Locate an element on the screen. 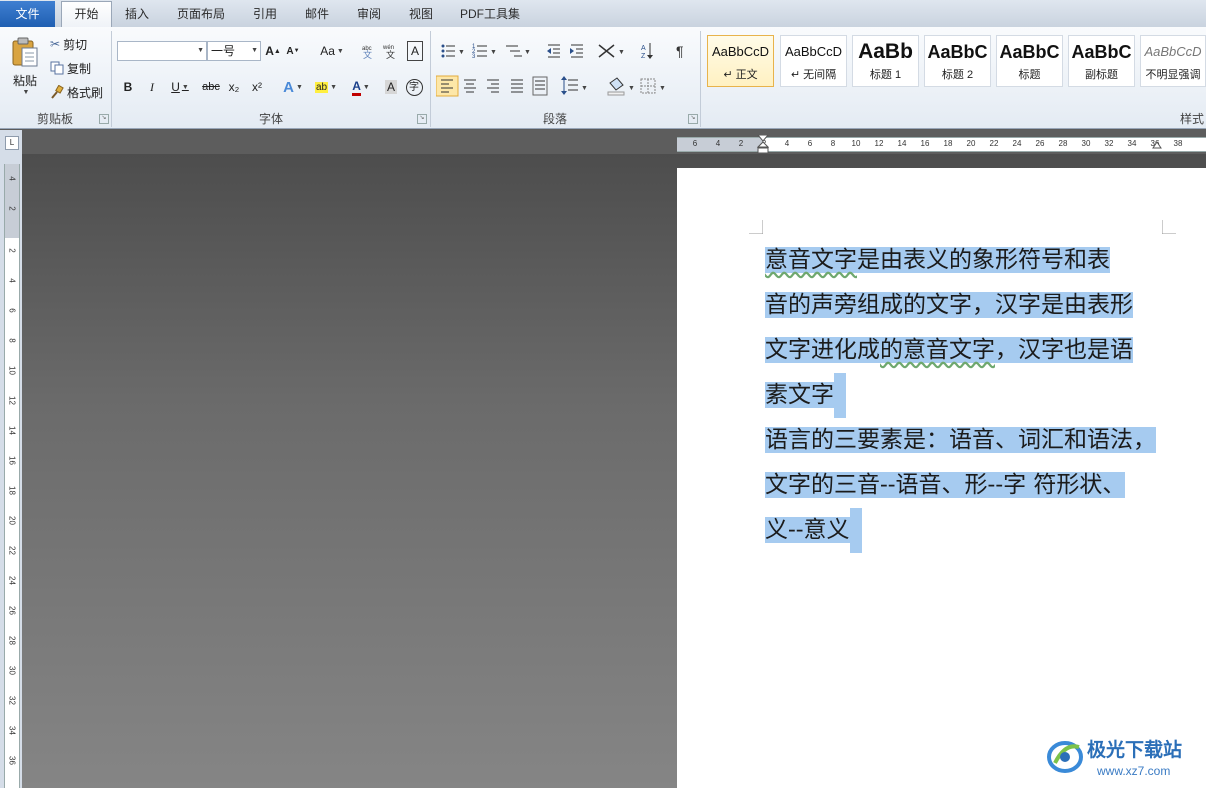  tab-page-layout: 页面布局 is located at coordinates (201, 14).